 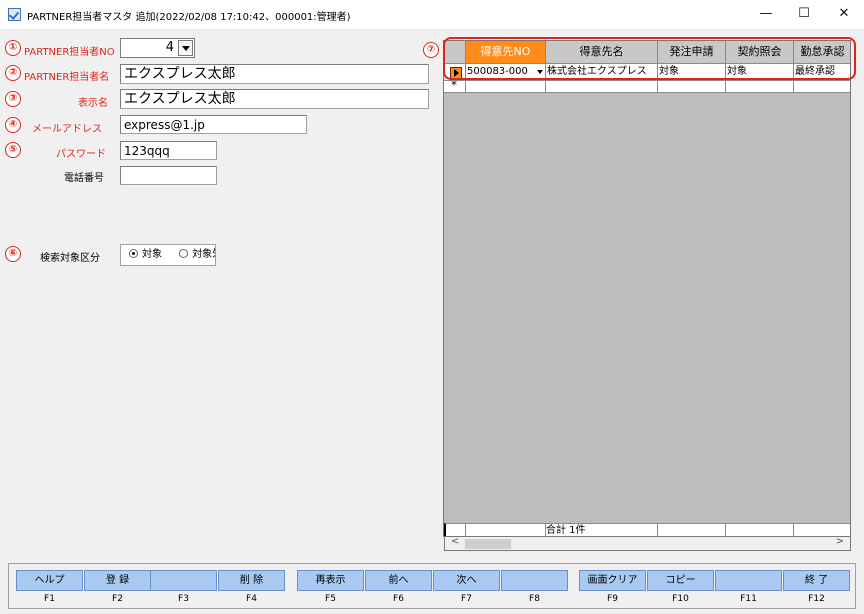 What do you see at coordinates (13, 125) in the screenshot?
I see `badge-4: ④` at bounding box center [13, 125].